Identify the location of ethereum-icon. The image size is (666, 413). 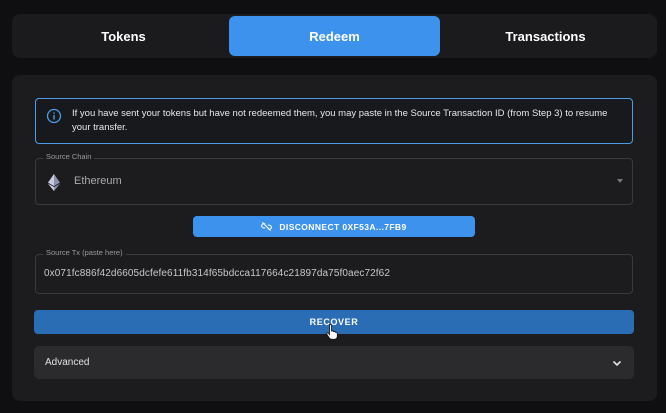
(54, 182).